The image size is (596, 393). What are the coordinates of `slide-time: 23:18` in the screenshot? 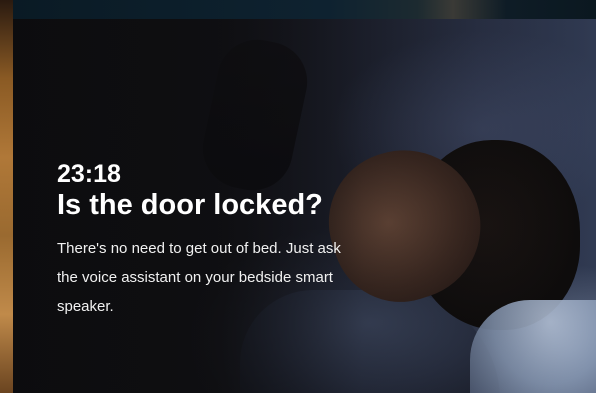 It's located at (89, 174).